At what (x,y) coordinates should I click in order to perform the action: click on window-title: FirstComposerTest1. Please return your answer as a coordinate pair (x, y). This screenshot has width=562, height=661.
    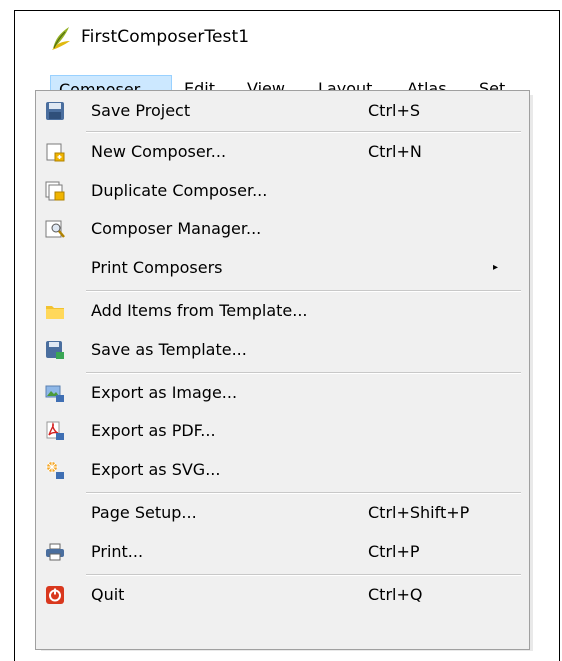
    Looking at the image, I should click on (165, 37).